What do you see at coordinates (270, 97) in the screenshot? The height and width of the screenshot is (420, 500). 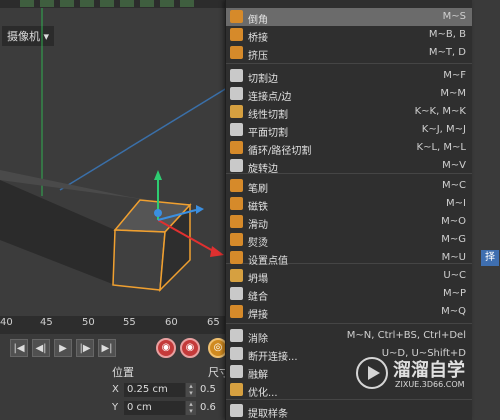 I see `menu-item-label: 连接点/边` at bounding box center [270, 97].